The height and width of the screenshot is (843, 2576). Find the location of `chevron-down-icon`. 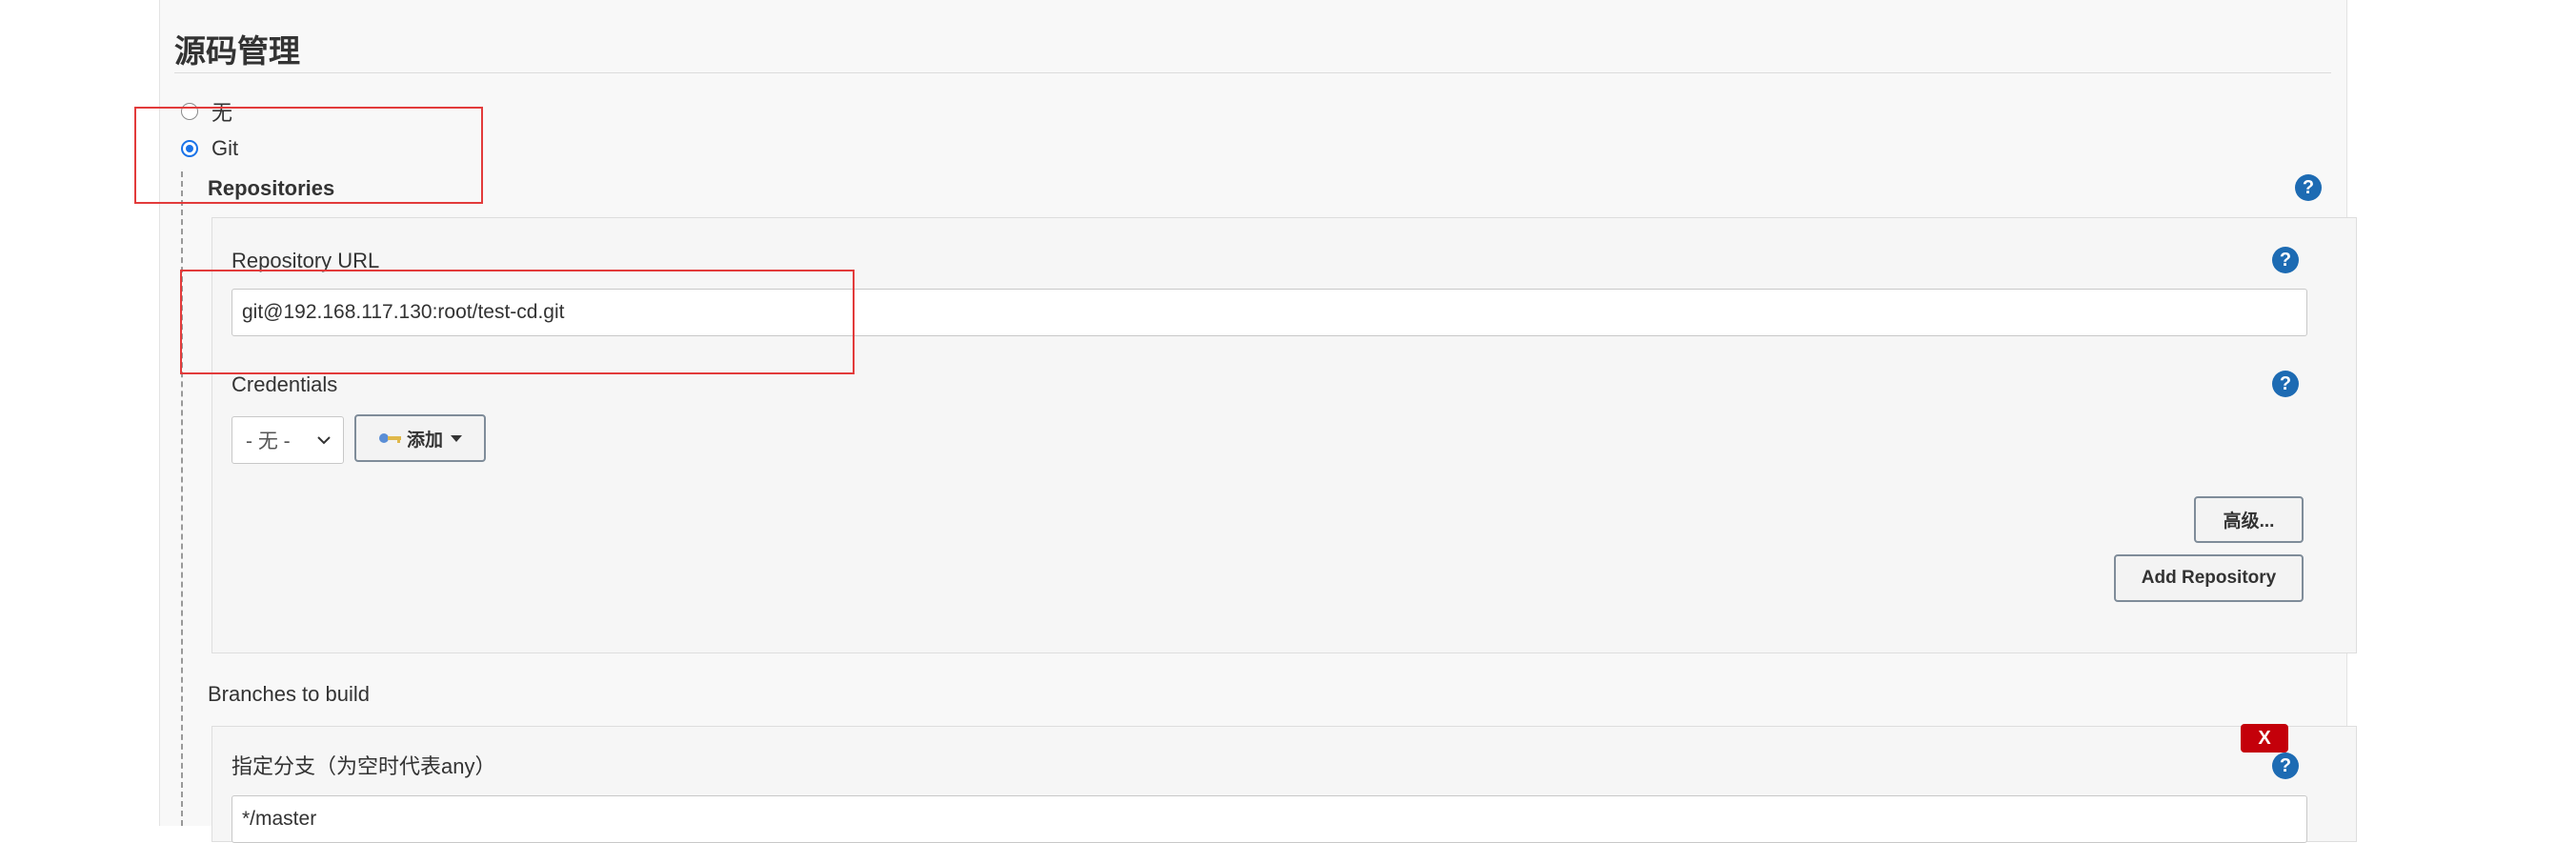

chevron-down-icon is located at coordinates (324, 440).